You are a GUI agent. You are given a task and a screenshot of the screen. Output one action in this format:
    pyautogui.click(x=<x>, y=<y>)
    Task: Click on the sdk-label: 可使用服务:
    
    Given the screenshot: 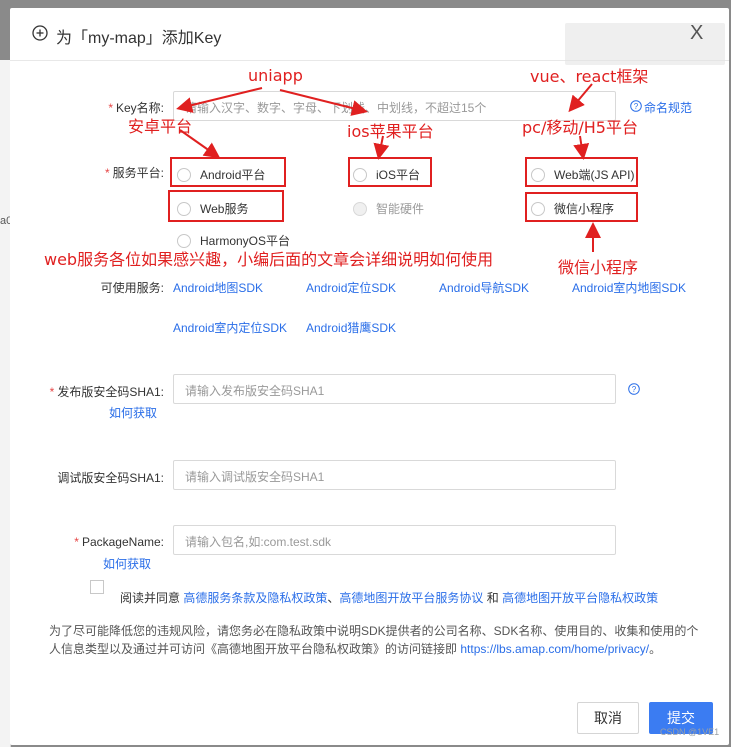 What is the action you would take?
    pyautogui.click(x=132, y=288)
    